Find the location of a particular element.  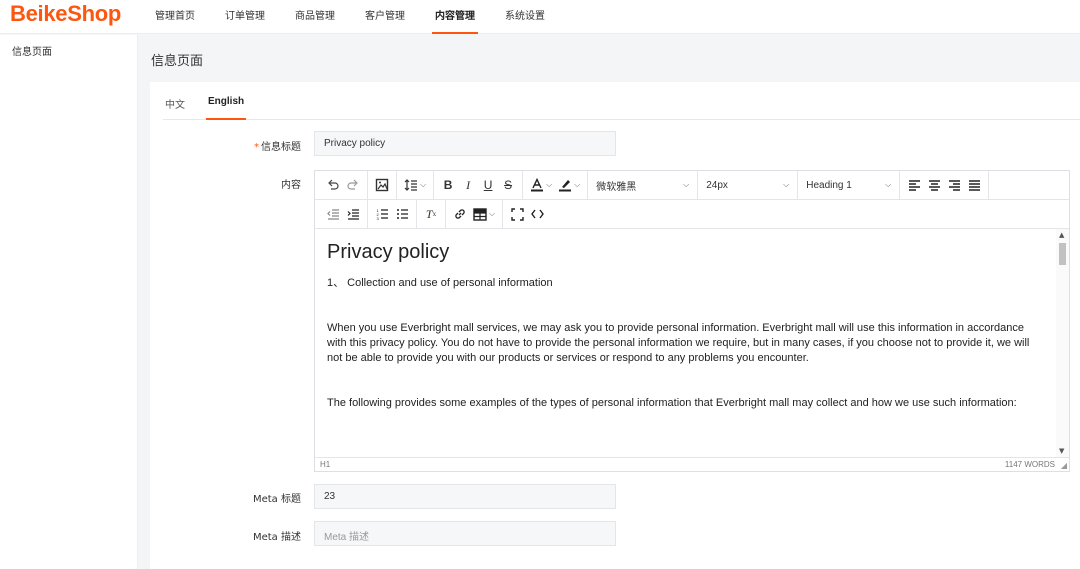

meta-title-label: Meta 标题 is located at coordinates (276, 499).